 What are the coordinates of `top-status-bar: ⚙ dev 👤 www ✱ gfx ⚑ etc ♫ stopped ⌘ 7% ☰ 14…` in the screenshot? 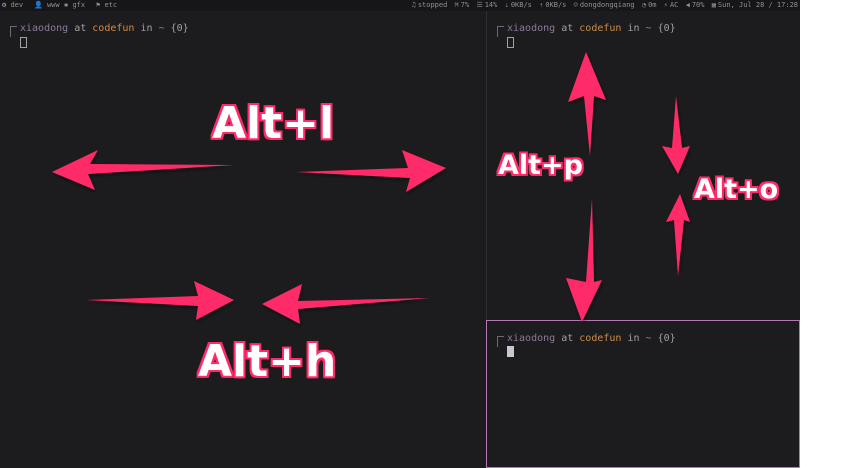 It's located at (400, 5).